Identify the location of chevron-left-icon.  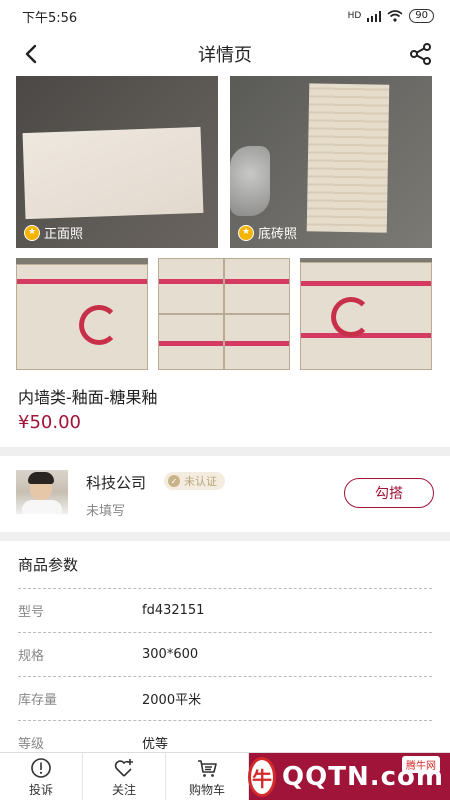
(31, 54).